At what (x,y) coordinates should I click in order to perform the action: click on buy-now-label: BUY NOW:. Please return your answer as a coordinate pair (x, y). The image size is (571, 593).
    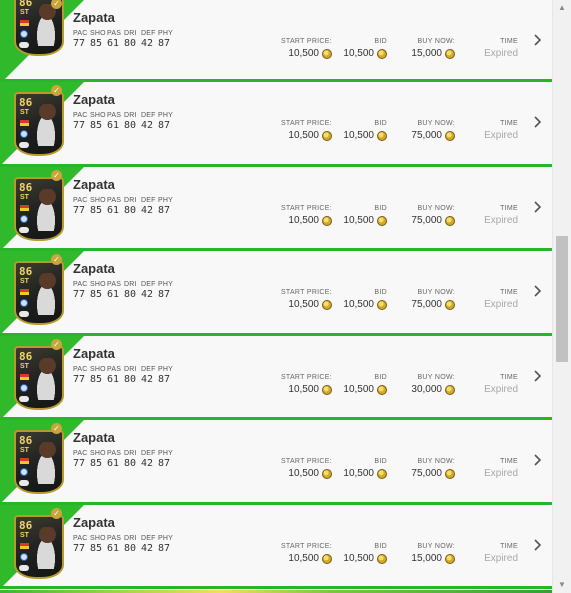
    Looking at the image, I should click on (436, 123).